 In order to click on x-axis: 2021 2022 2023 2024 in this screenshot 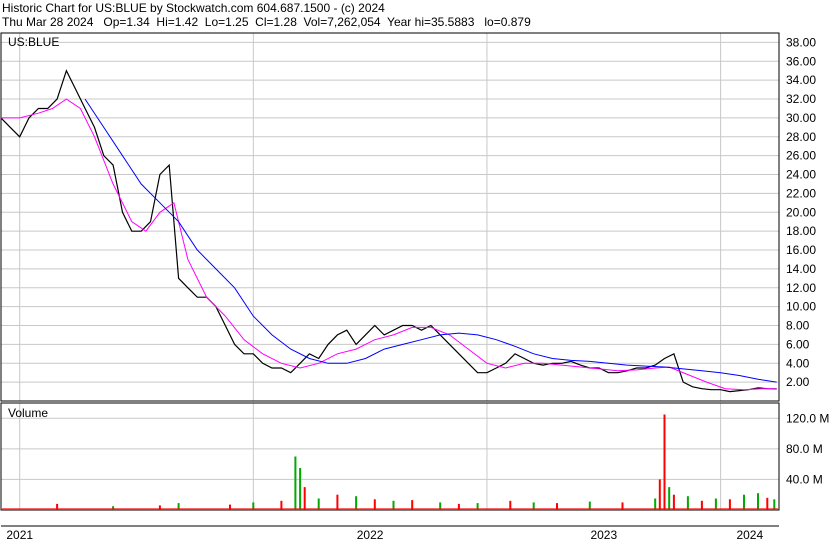, I will do `click(390, 533)`.